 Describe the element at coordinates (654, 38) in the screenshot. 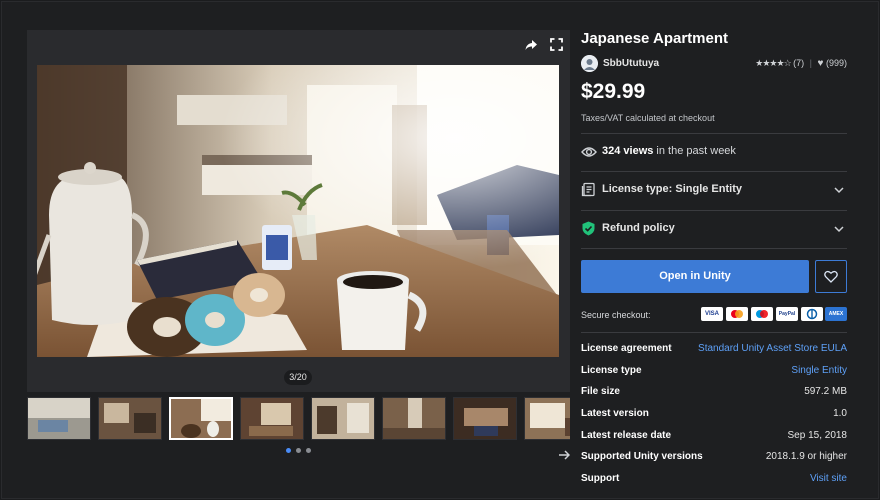

I see `product-title: Japanese Apartment` at that location.